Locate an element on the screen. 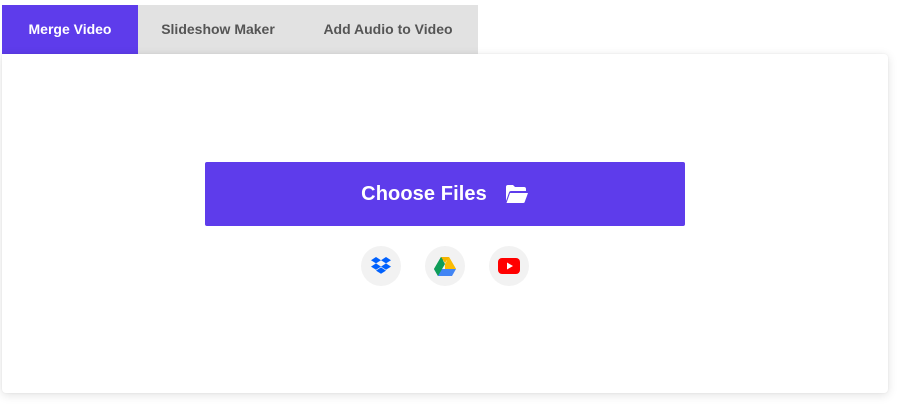  google-drive-icon is located at coordinates (445, 266).